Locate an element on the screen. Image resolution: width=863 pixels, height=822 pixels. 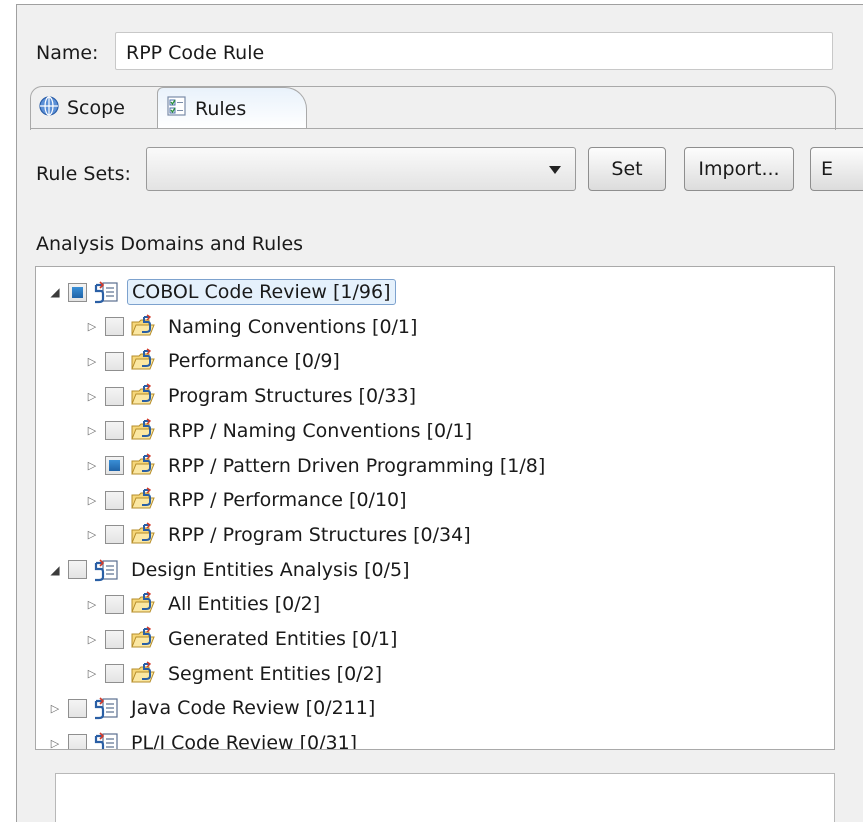
tree-item-label: Performance [0/9] is located at coordinates (254, 361).